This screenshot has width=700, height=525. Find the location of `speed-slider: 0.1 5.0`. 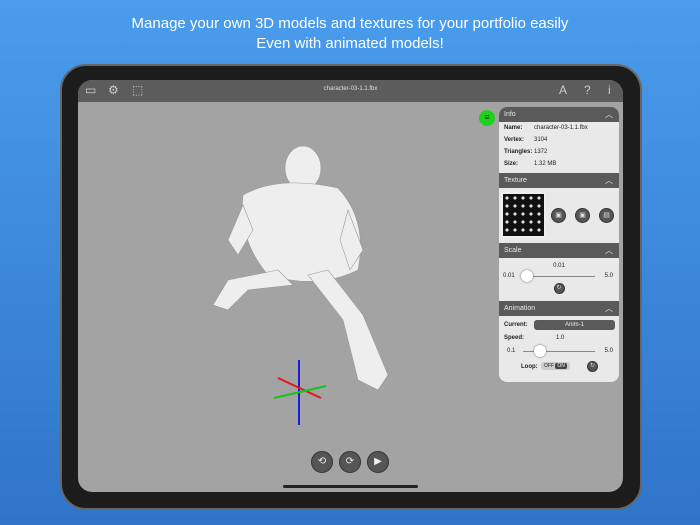

speed-slider: 0.1 5.0 is located at coordinates (559, 351).